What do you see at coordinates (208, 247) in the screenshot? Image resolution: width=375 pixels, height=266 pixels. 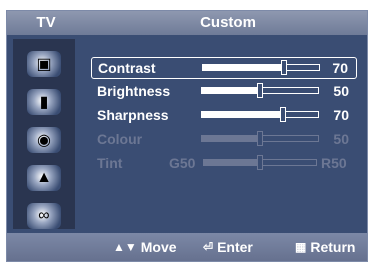 I see `enter-key-icon: ⏎` at bounding box center [208, 247].